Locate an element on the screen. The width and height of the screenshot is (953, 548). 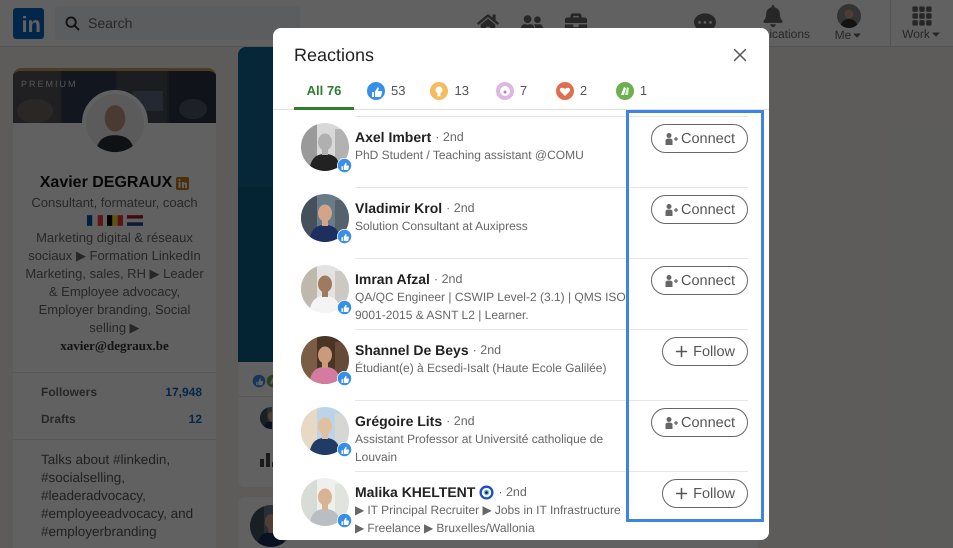
person-name: Axel Imbert is located at coordinates (393, 137).